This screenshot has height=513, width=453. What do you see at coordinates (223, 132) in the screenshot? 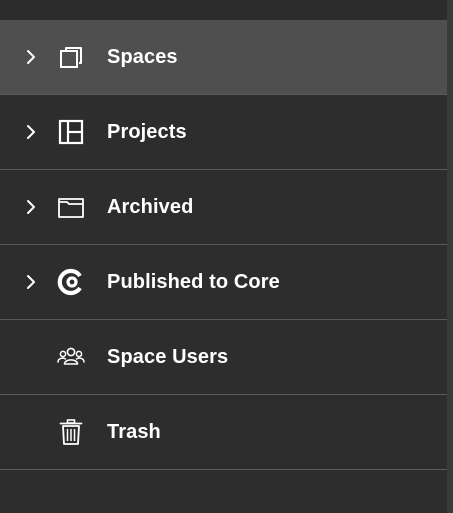
I see `sidebar-item-projects: Projects` at bounding box center [223, 132].